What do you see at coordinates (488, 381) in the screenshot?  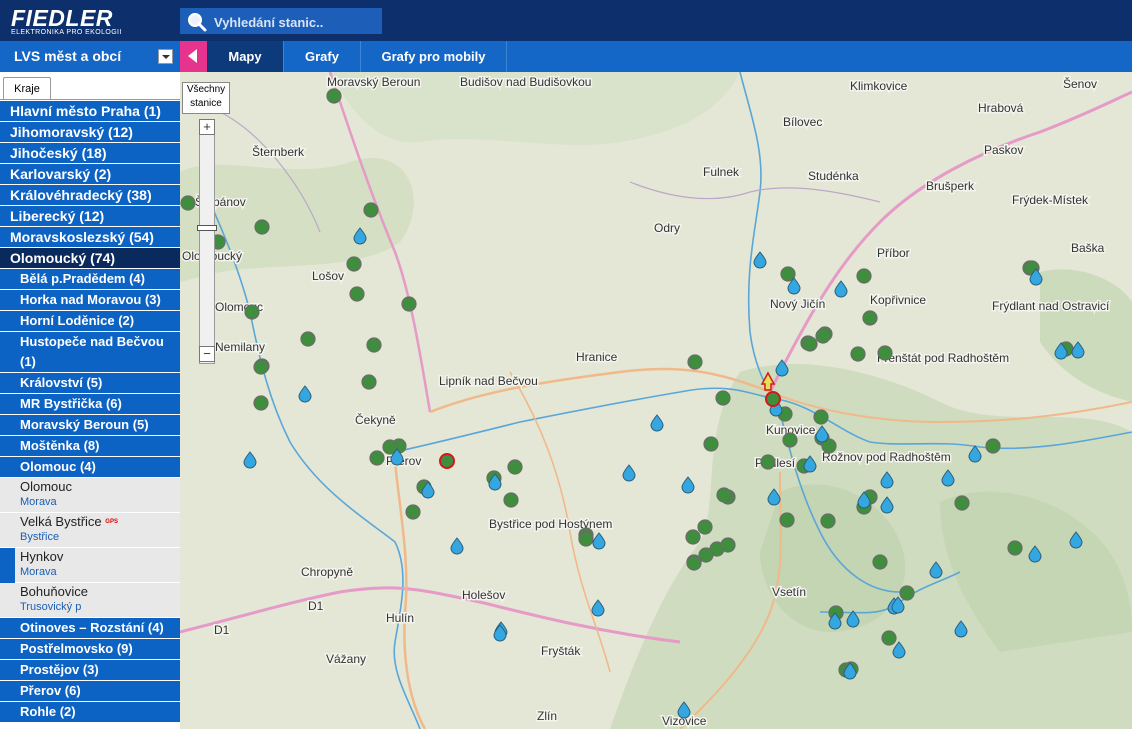 I see `map-place-label: Lipník nad Bečvou` at bounding box center [488, 381].